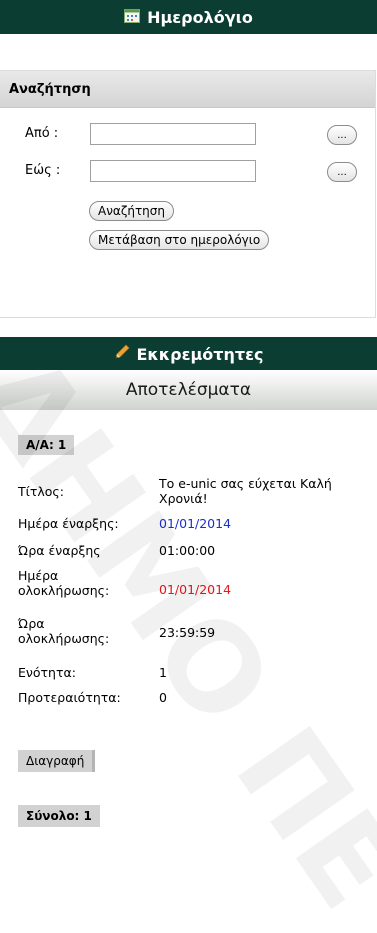 This screenshot has height=933, width=377. I want to click on end-date-label: Ημέρα ολοκλήρωσης:, so click(64, 583).